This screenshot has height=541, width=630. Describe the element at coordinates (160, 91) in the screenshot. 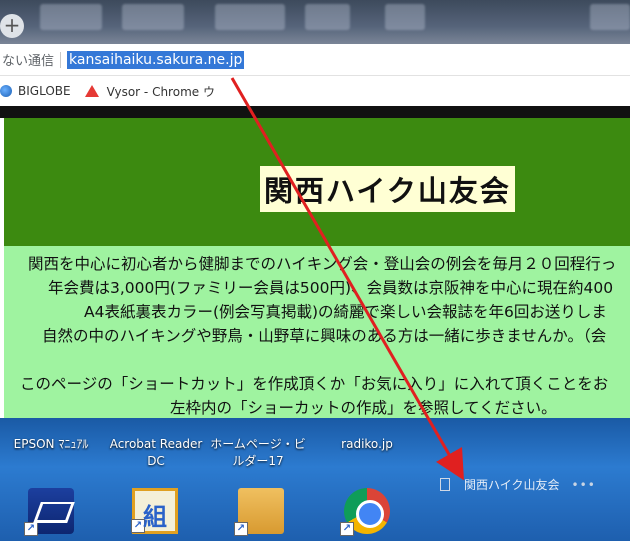

I see `bookmark-label: Vysor - Chrome ウ` at that location.